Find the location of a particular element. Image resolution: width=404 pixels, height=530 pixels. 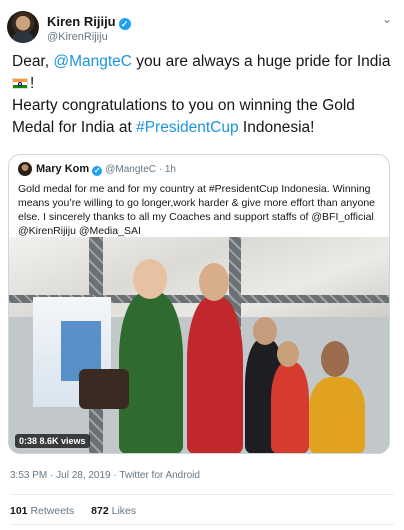

tweet-text-end: Indonesia! is located at coordinates (276, 127).